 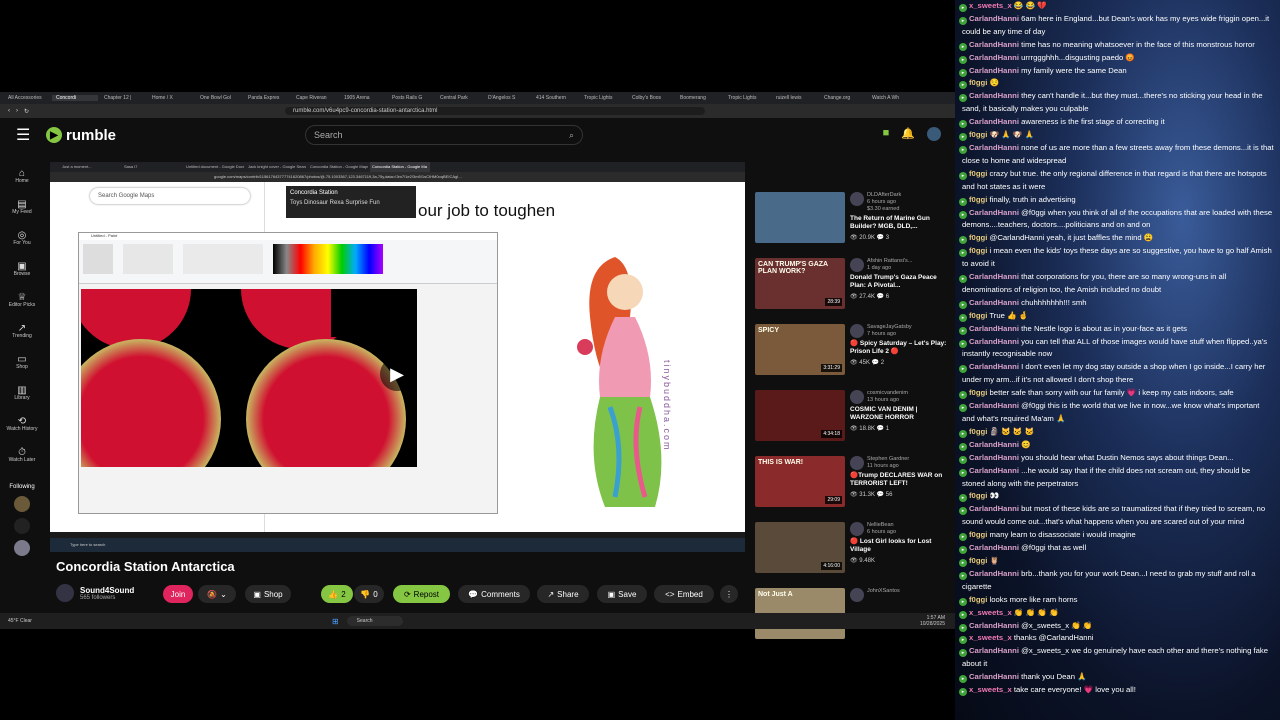 I want to click on browser-tab: Change.org, so click(x=843, y=98).